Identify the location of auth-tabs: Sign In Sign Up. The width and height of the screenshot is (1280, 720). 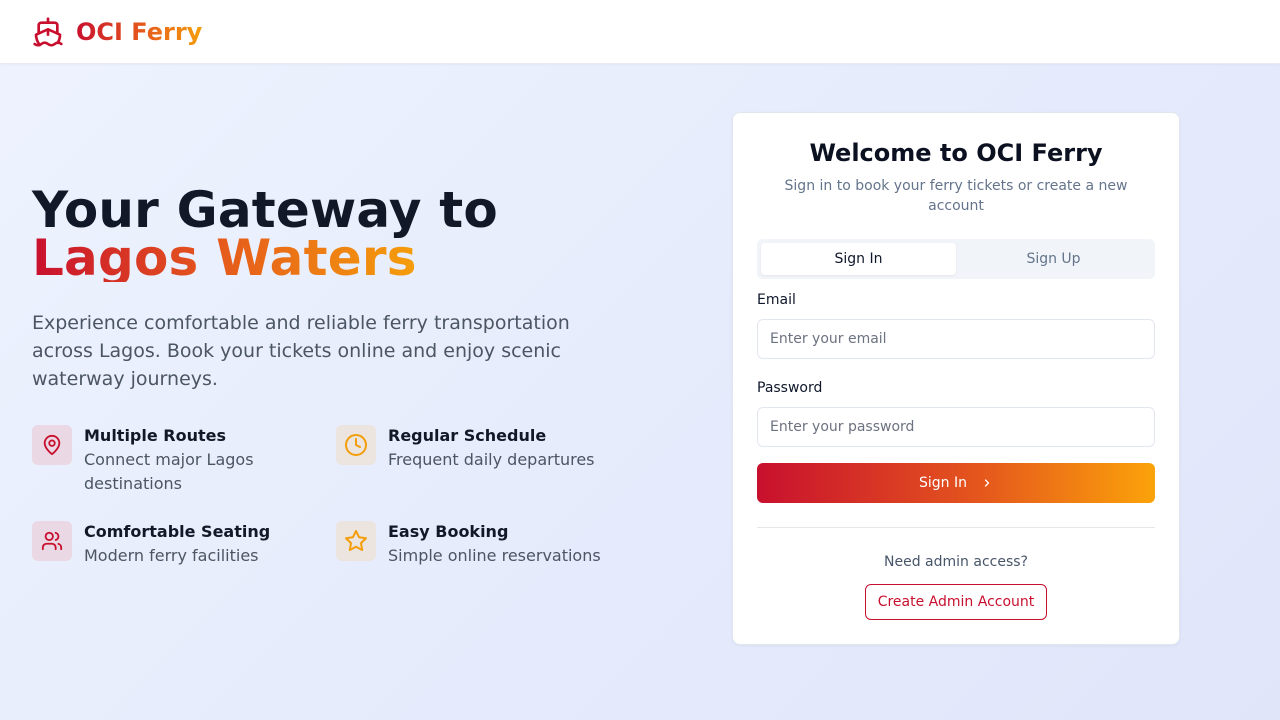
(956, 259).